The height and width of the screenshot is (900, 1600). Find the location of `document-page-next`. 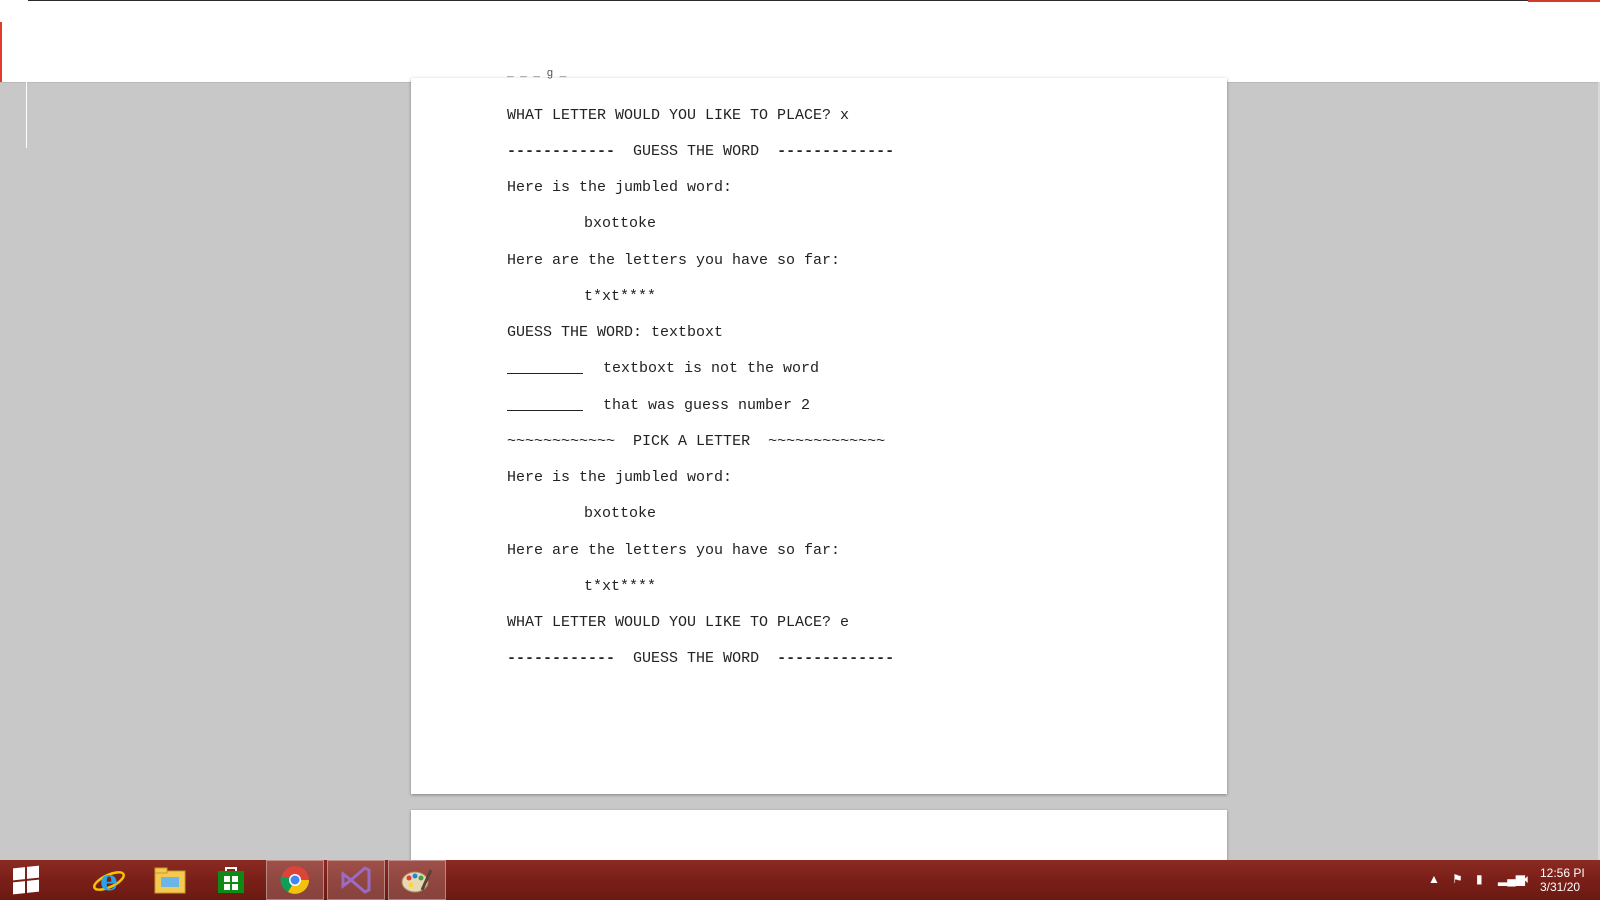

document-page-next is located at coordinates (819, 836).